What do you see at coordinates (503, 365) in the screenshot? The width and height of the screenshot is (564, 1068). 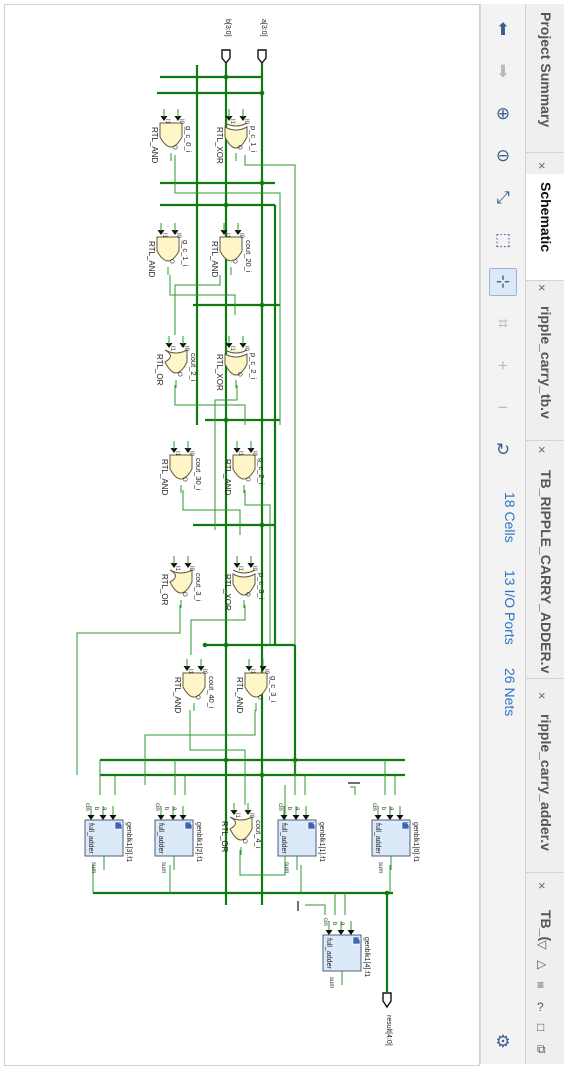 I see `expand-icon: +` at bounding box center [503, 365].